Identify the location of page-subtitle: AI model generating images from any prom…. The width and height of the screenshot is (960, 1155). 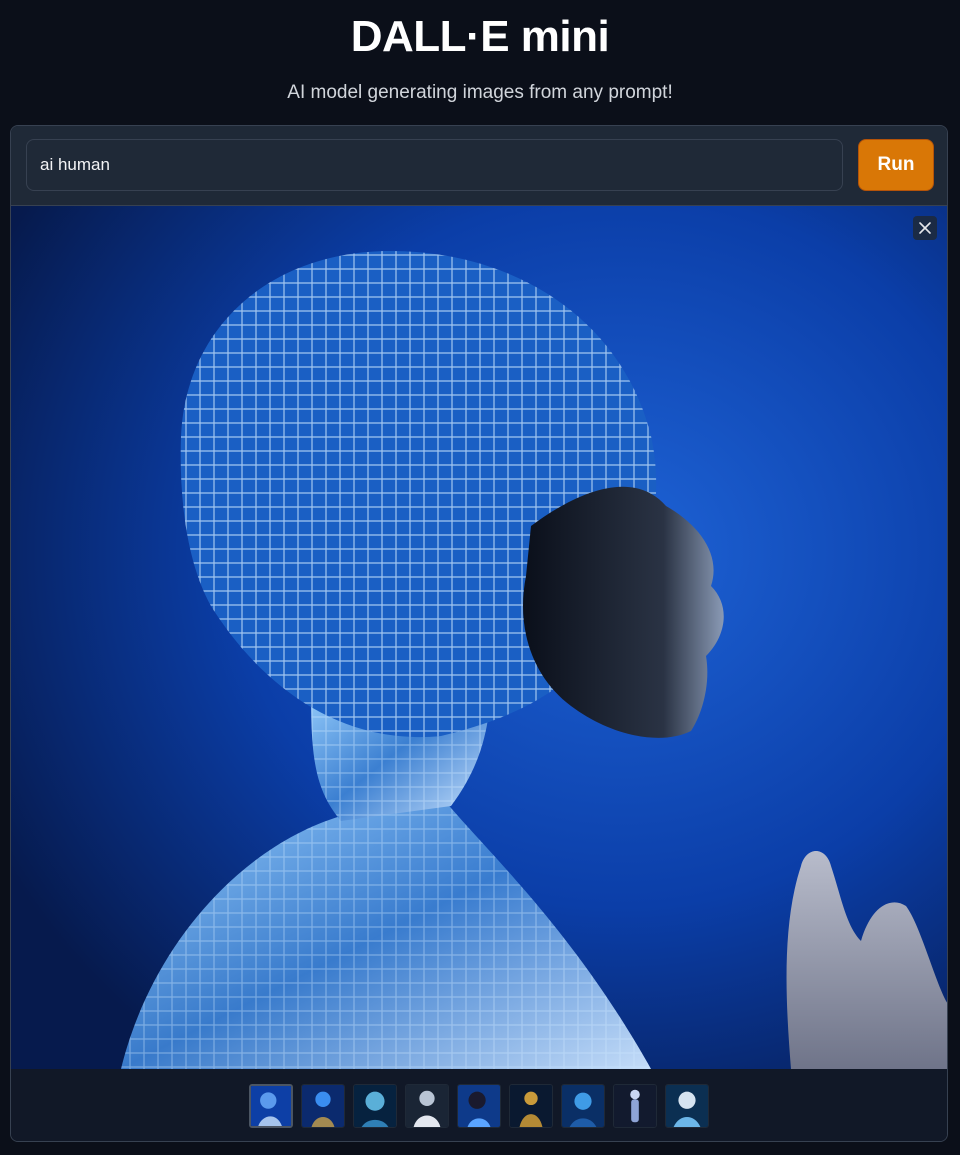
(480, 92).